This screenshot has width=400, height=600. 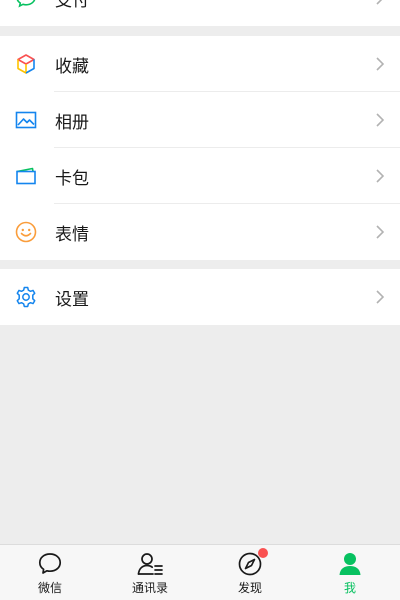 What do you see at coordinates (200, 232) in the screenshot?
I see `menu-item-stickers: 表情` at bounding box center [200, 232].